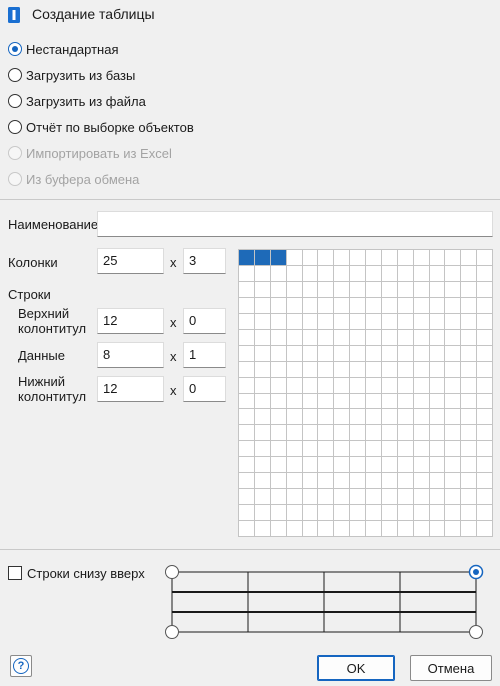  Describe the element at coordinates (295, 224) in the screenshot. I see `name-input` at that location.